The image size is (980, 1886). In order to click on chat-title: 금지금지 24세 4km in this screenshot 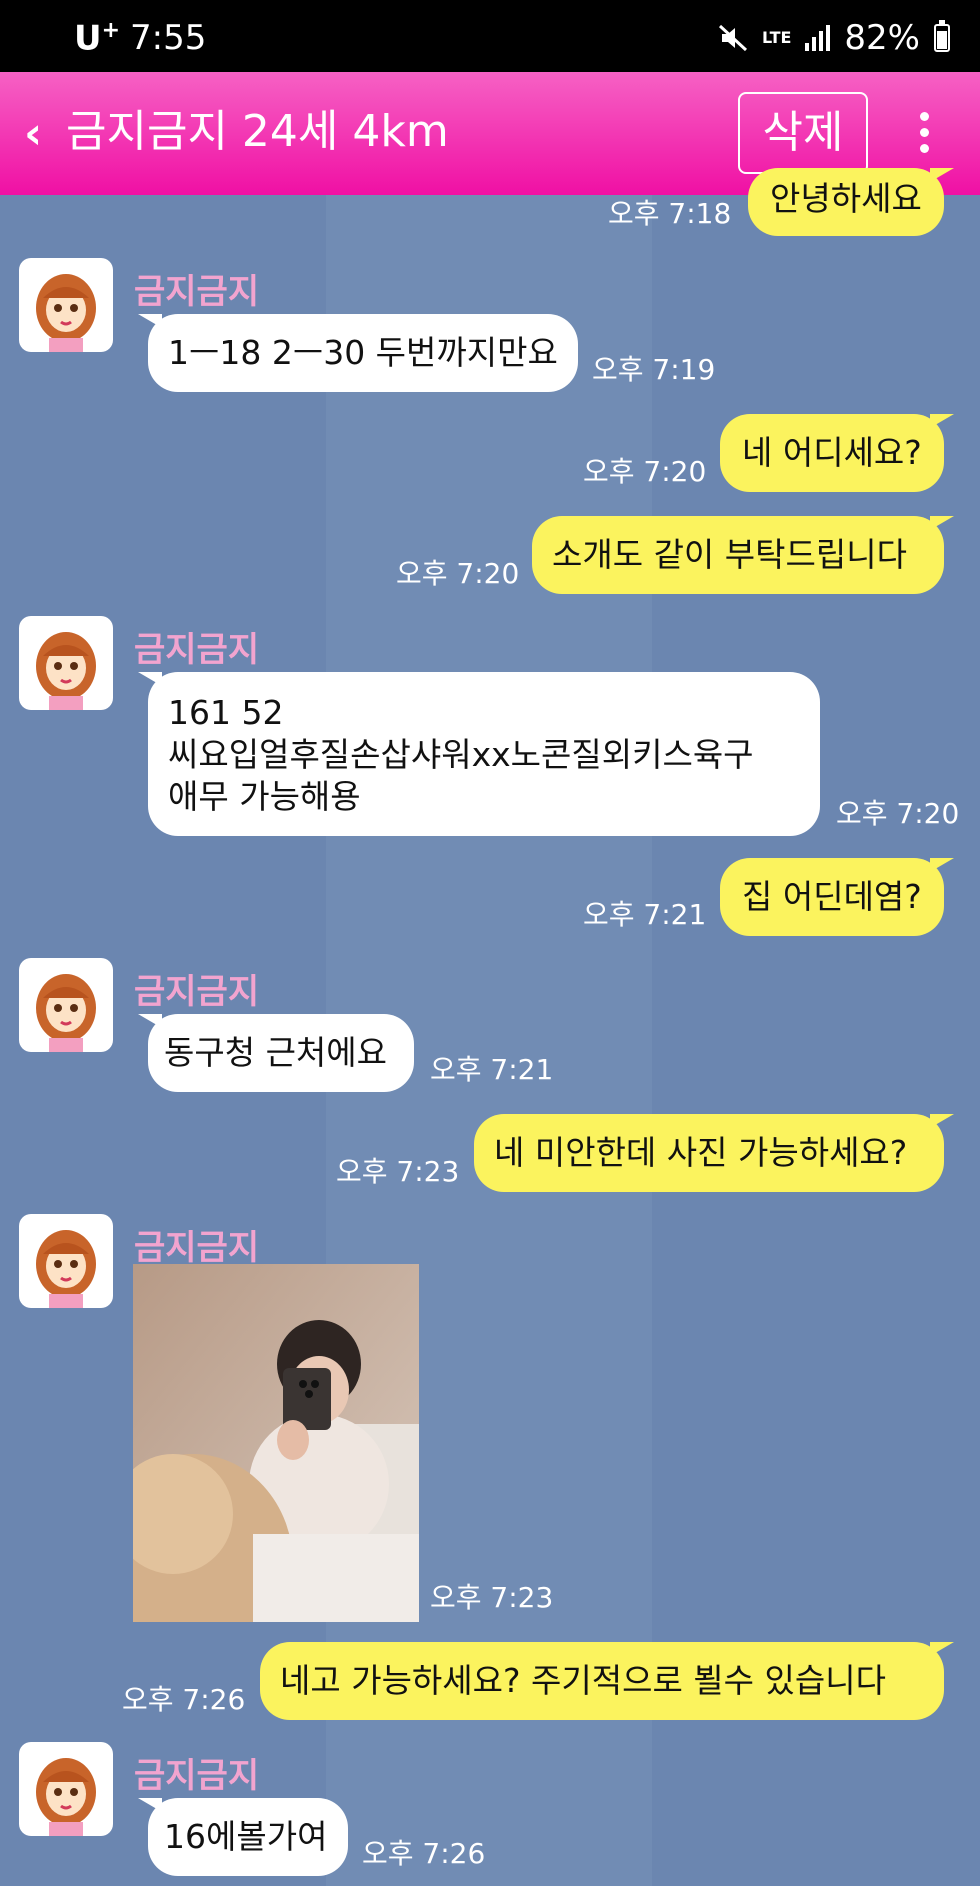, I will do `click(257, 131)`.